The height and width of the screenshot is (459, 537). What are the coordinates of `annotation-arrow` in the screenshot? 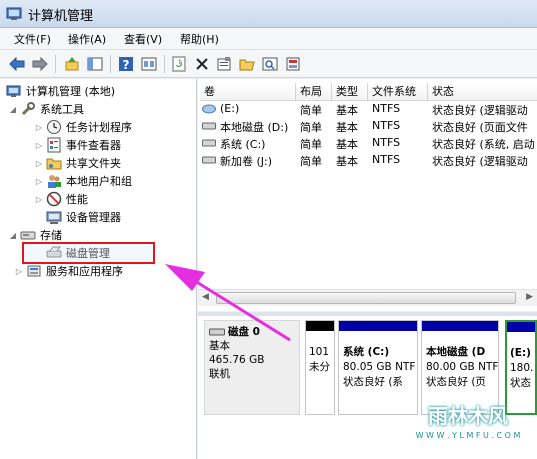 It's located at (228, 303).